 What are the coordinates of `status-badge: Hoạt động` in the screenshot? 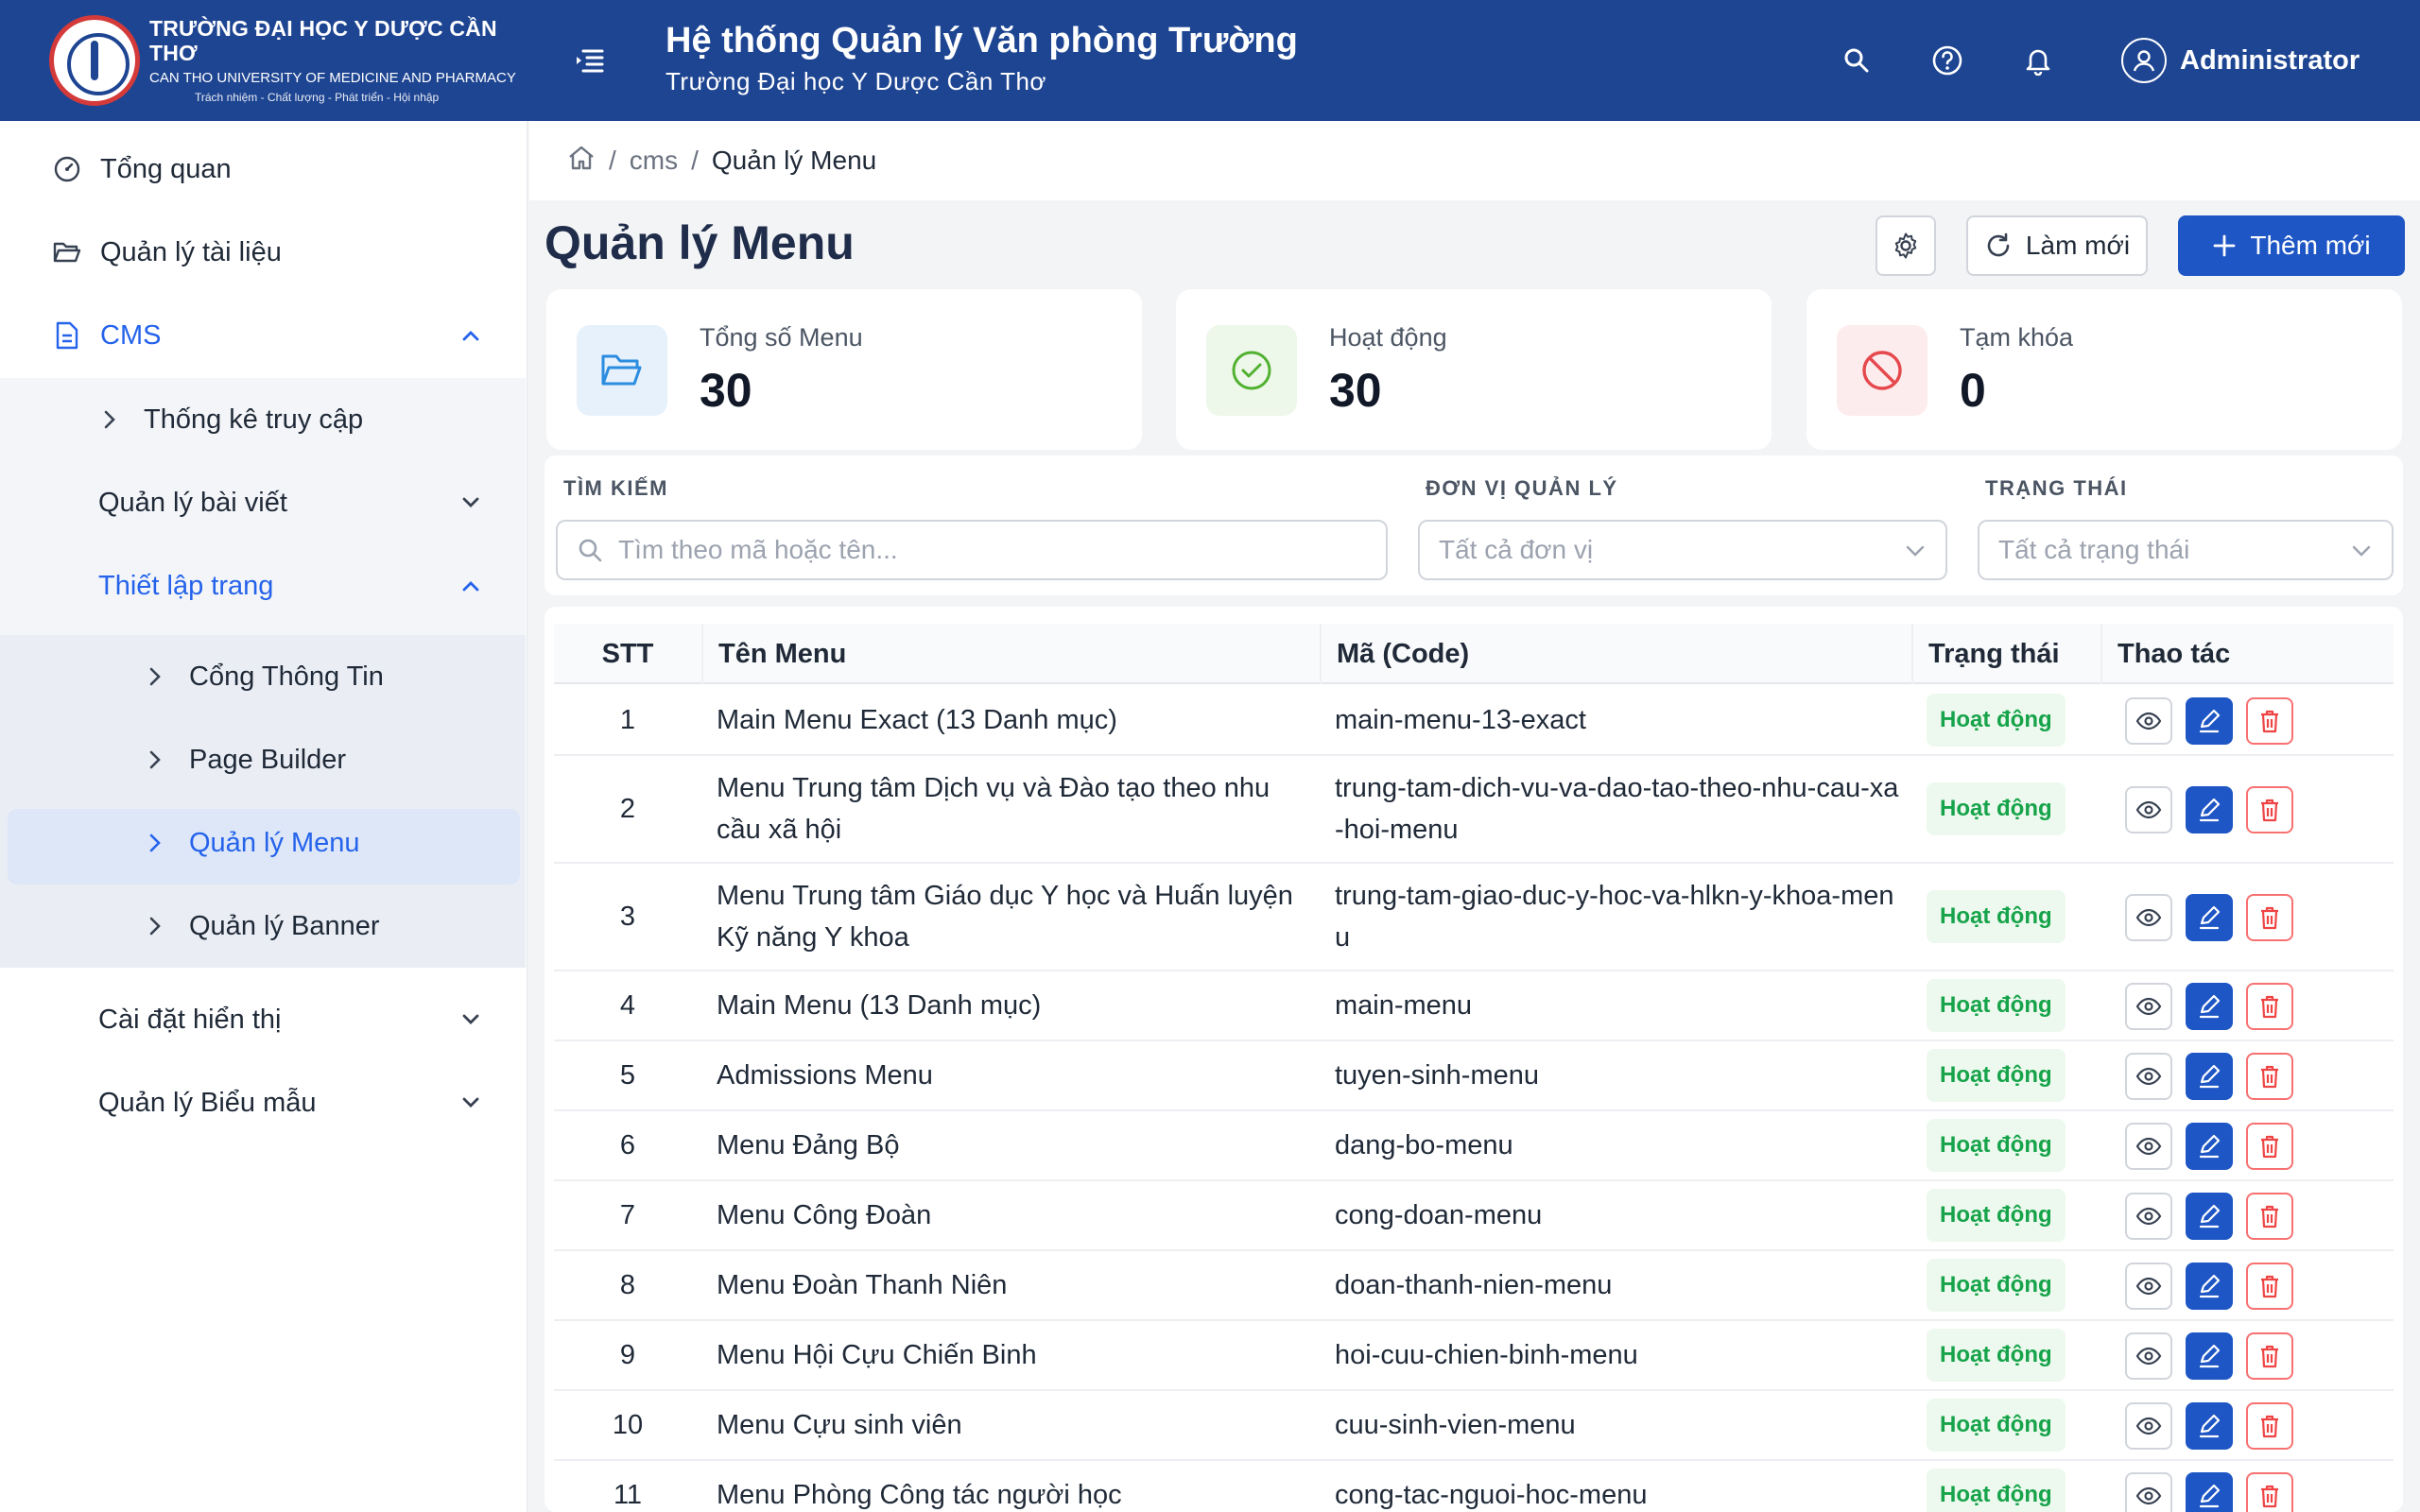 It's located at (1996, 916).